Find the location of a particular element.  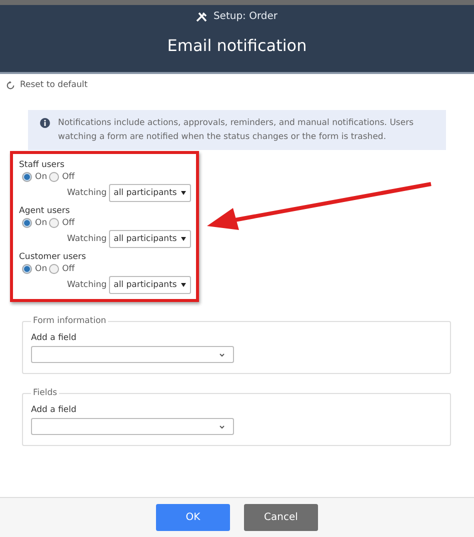

ok-button: OK is located at coordinates (193, 517).